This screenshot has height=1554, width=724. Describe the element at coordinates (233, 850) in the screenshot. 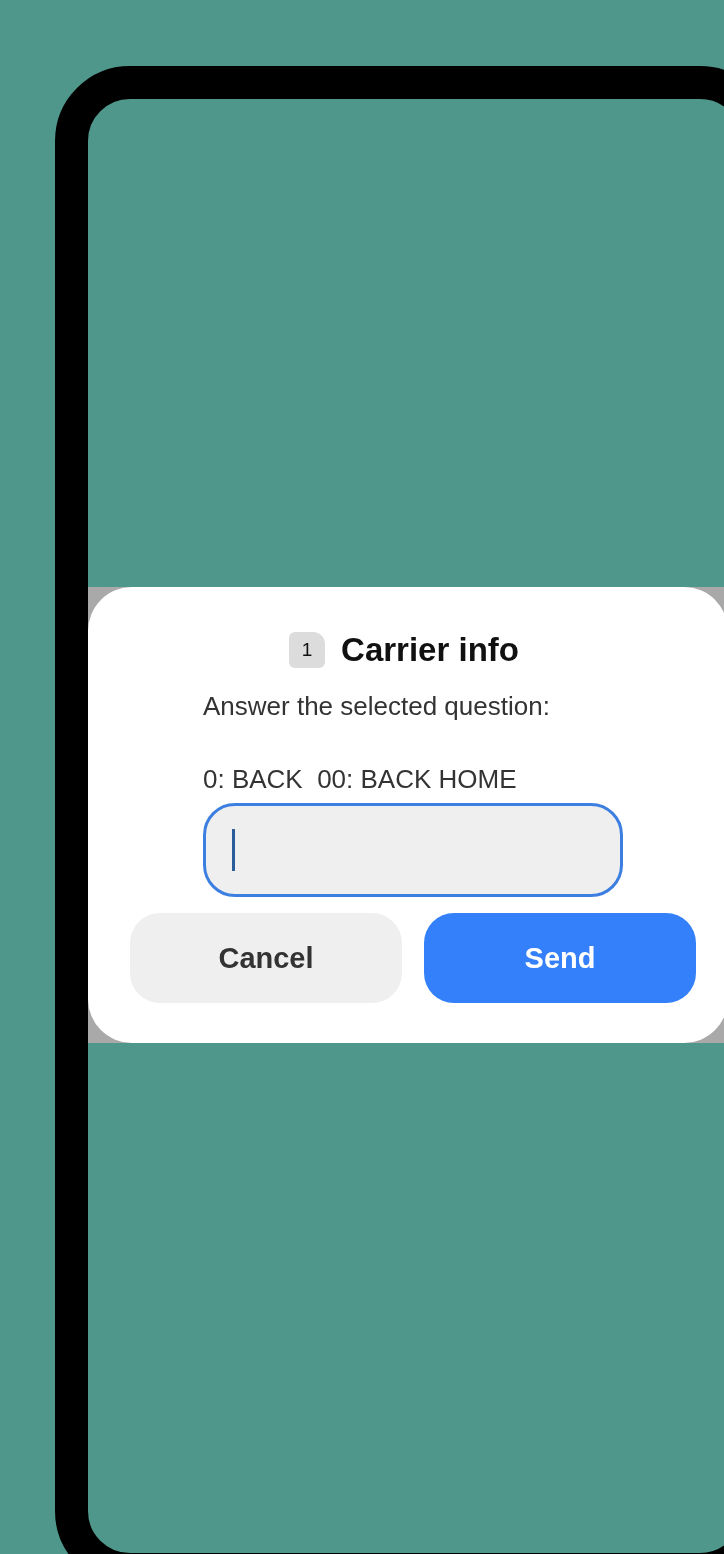

I see `text-cursor` at that location.